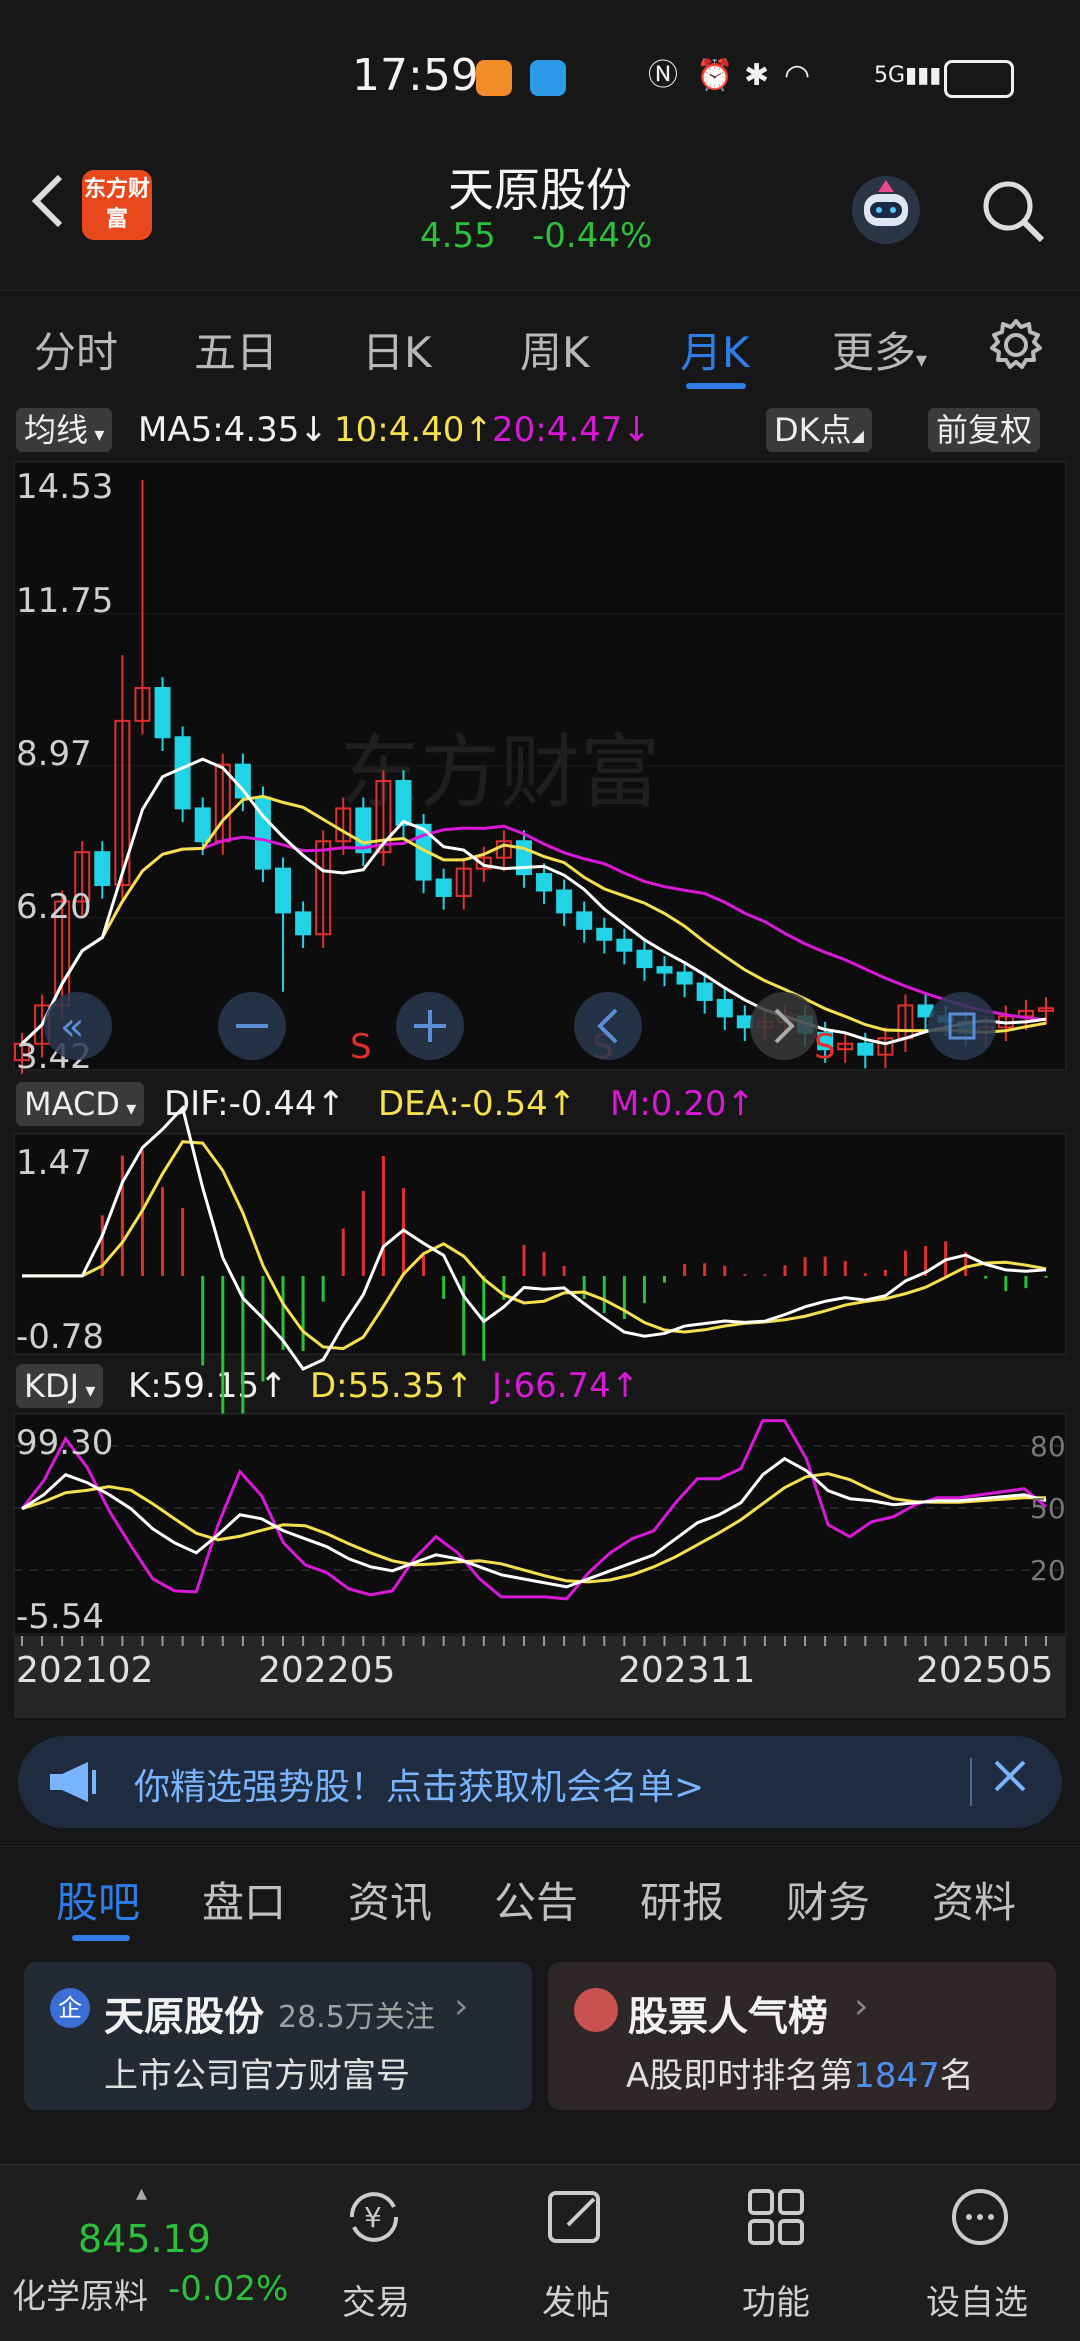 This screenshot has height=2341, width=1080. Describe the element at coordinates (278, 2036) in the screenshot. I see `company-account-card: 企 天原股份 28.5万关注 › 上市公司官方财富号` at that location.